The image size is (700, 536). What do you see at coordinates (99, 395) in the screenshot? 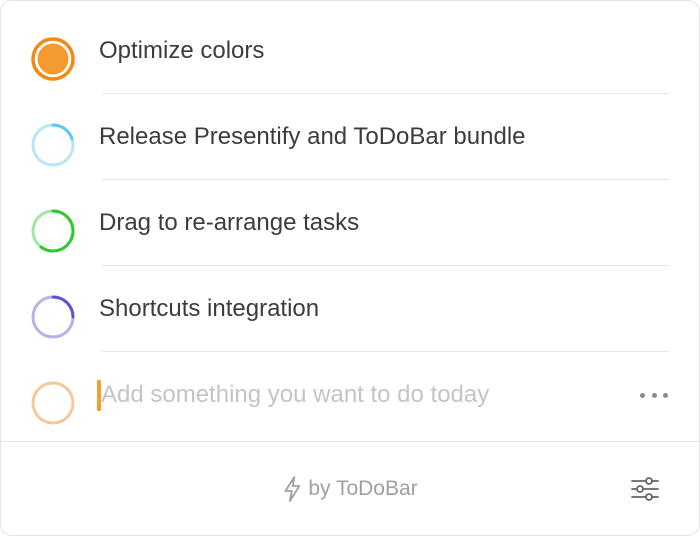
I see `text-caret` at bounding box center [99, 395].